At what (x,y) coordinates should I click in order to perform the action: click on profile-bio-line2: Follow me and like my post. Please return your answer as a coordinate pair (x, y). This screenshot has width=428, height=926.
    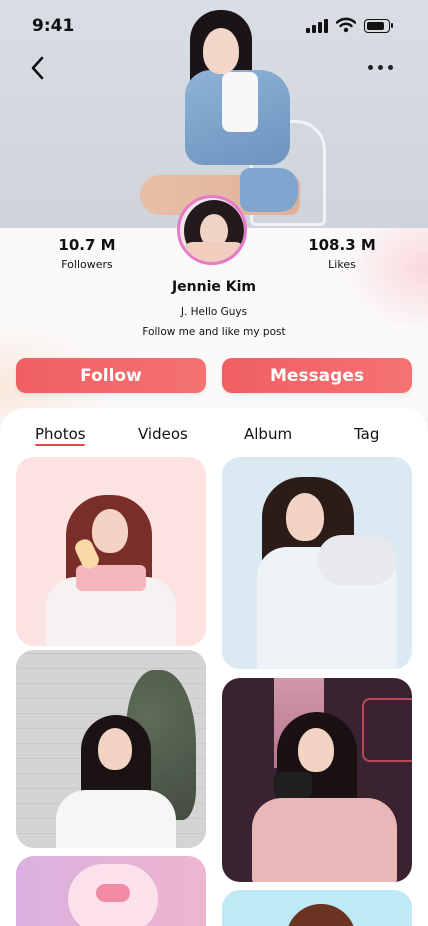
    Looking at the image, I should click on (214, 332).